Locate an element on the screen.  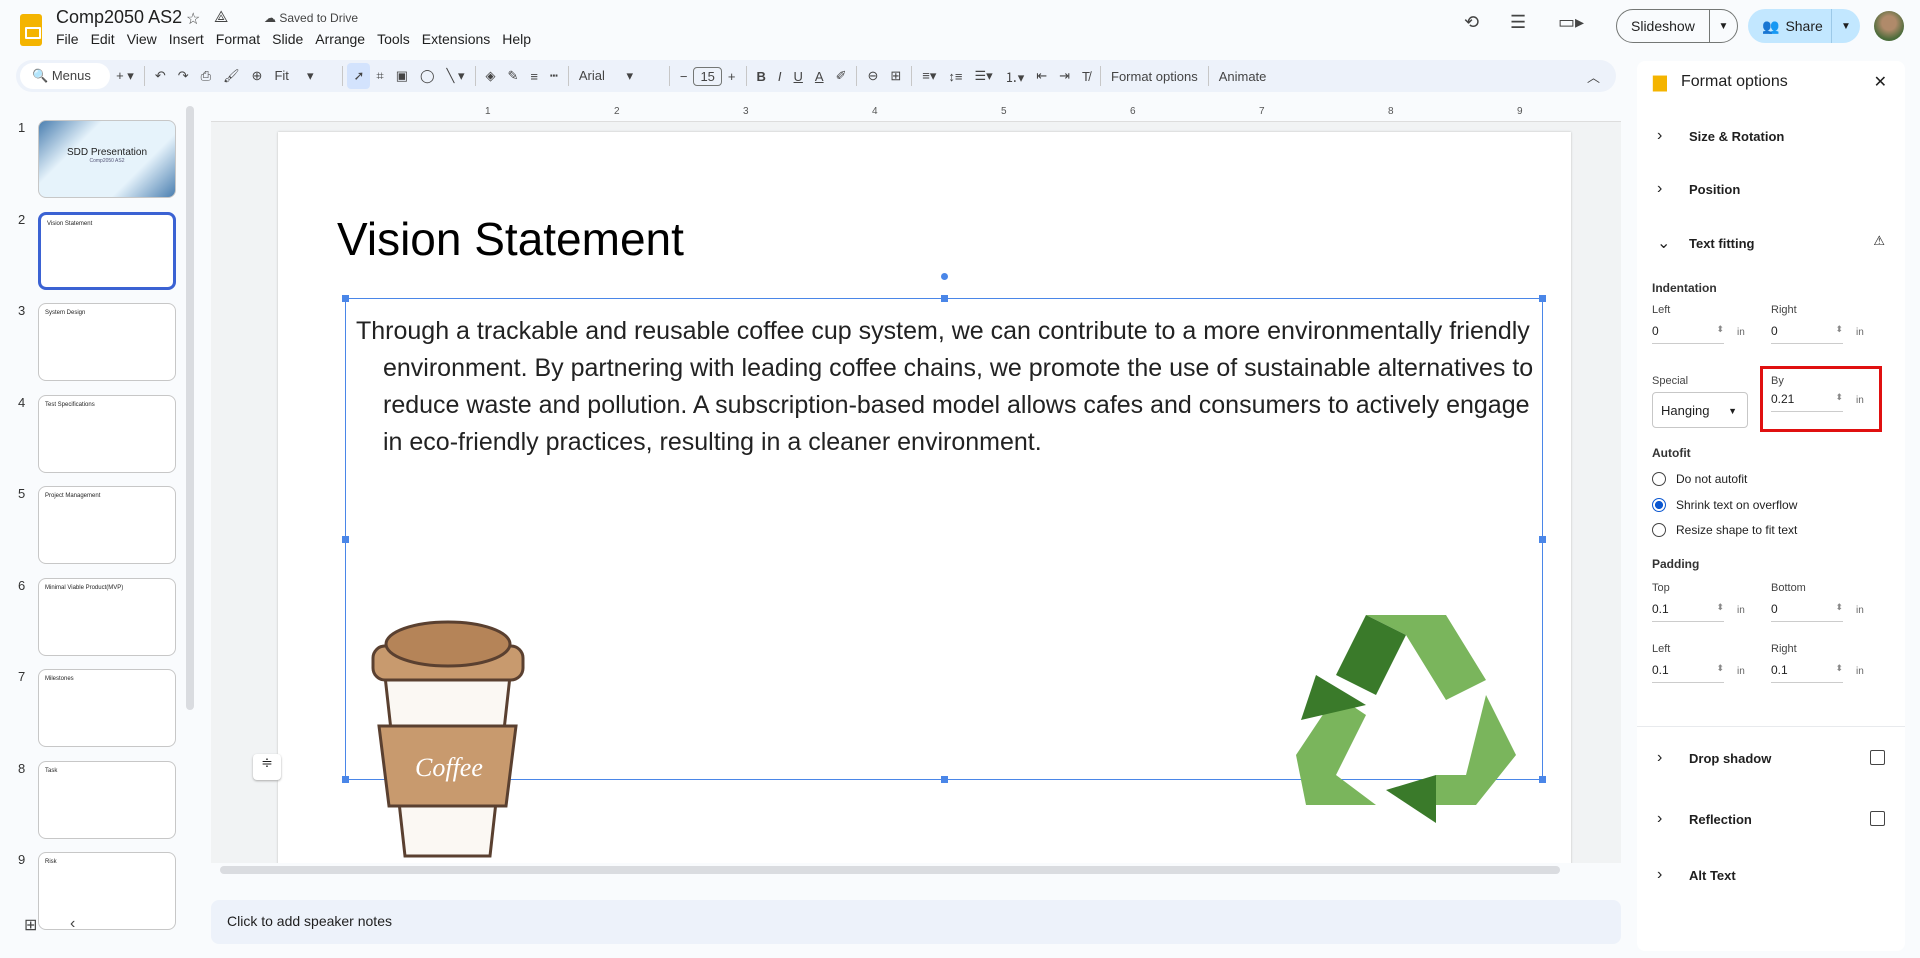
menu-edit: Edit is located at coordinates (107, 39).